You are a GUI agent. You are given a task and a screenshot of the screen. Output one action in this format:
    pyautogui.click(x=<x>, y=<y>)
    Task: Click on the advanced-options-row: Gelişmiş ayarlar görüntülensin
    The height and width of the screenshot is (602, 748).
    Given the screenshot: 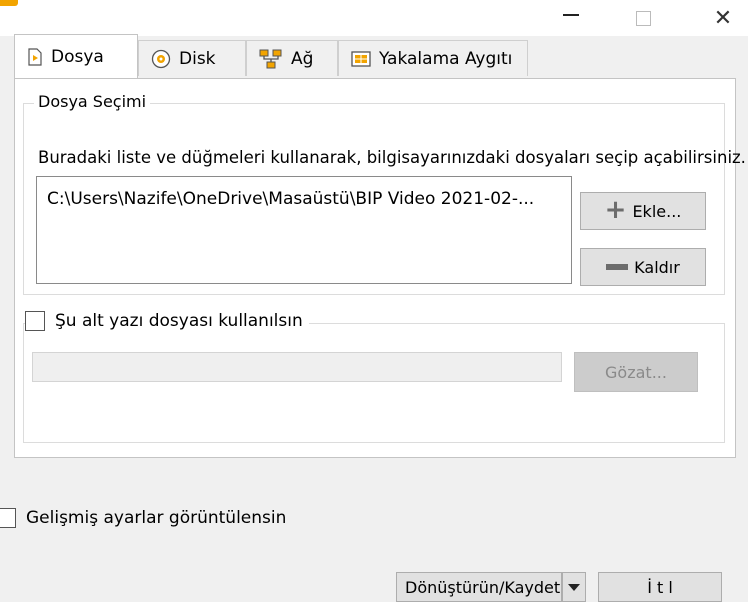 What is the action you would take?
    pyautogui.click(x=143, y=518)
    